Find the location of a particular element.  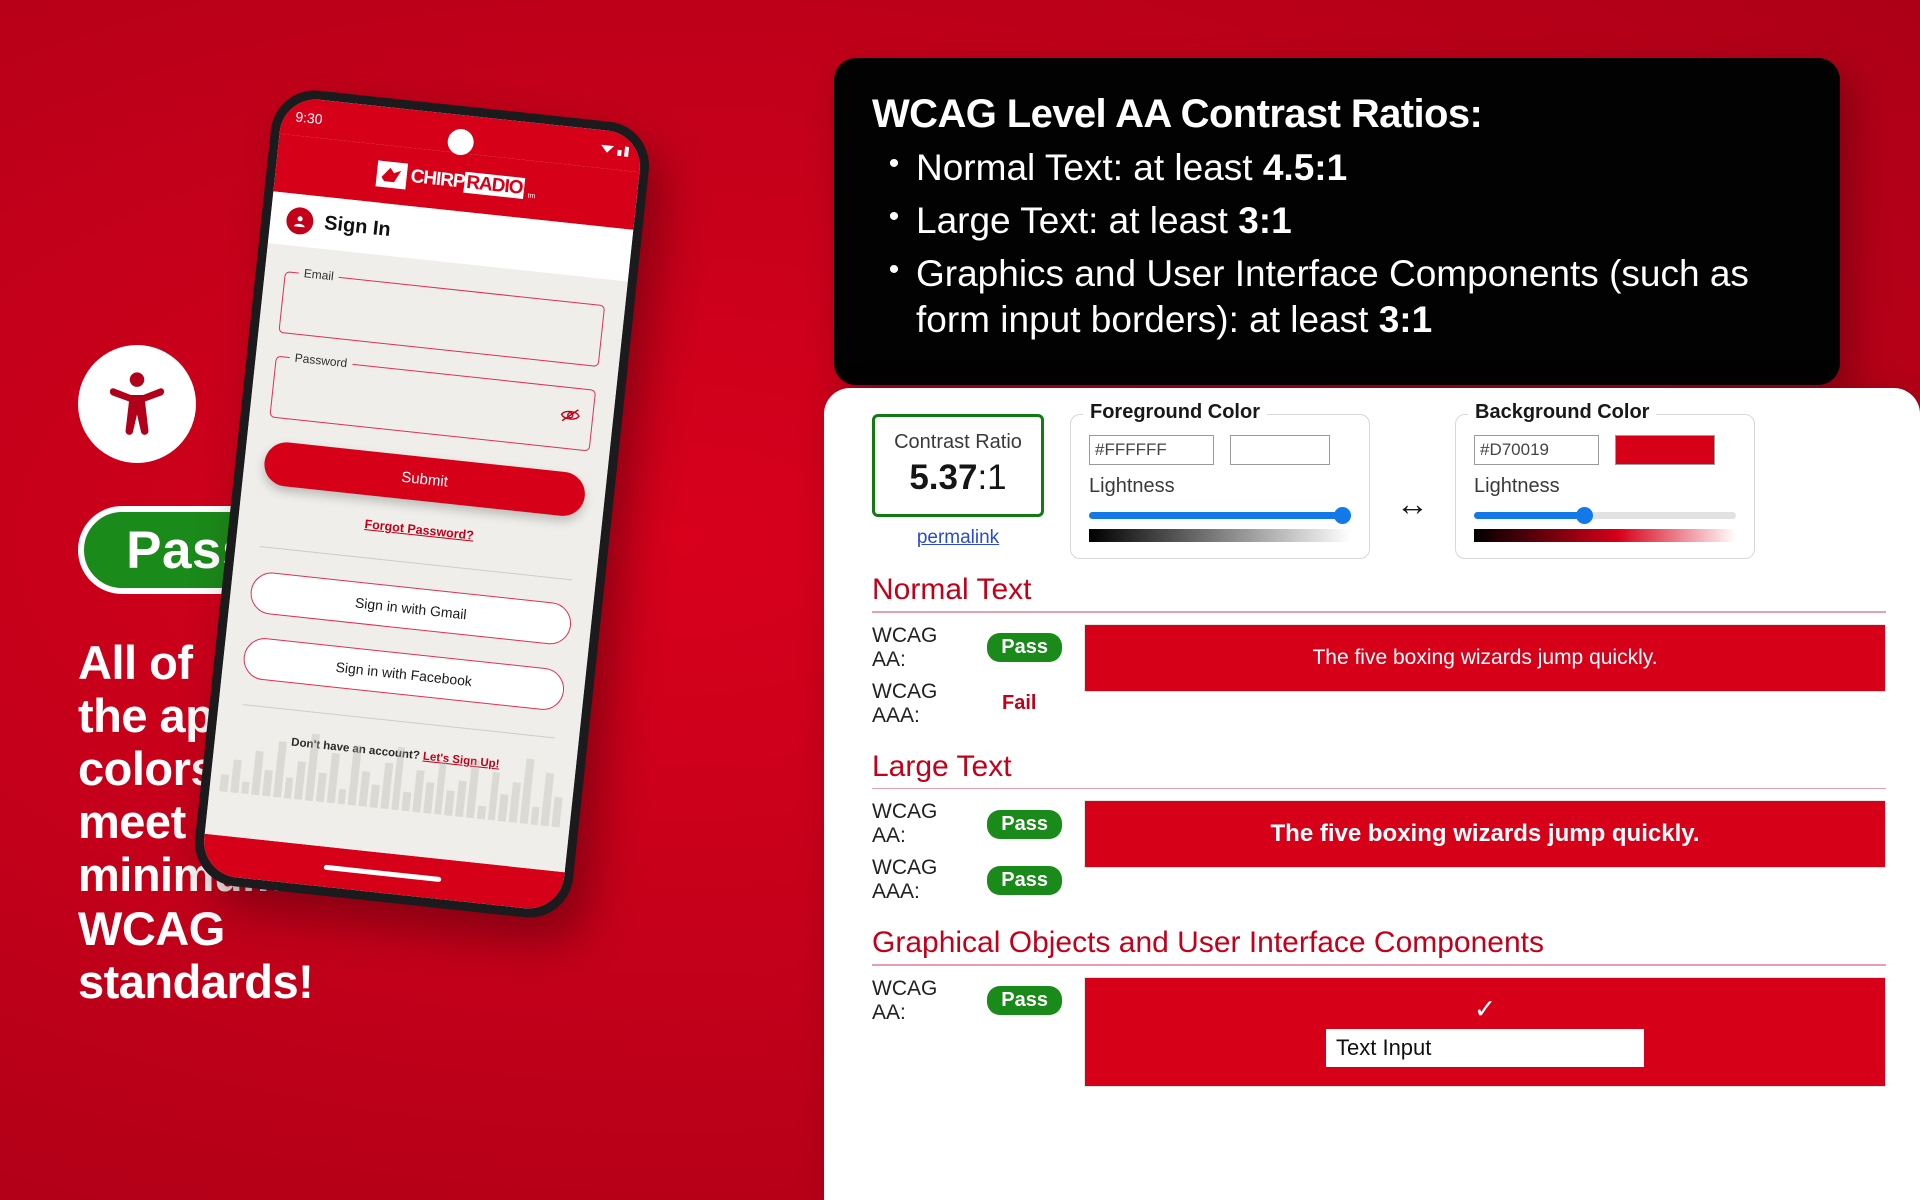

wcag-bullet-text: Large Text: at least 3:1 is located at coordinates (1104, 221).